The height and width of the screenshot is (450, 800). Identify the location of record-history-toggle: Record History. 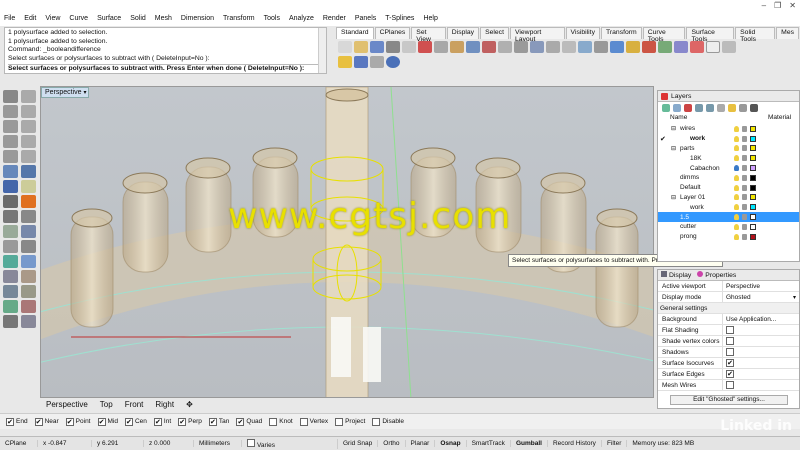
(575, 443).